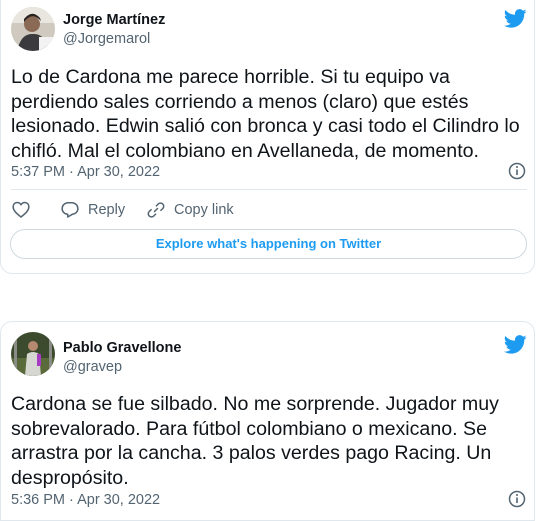 The height and width of the screenshot is (521, 536). I want to click on like-button, so click(25, 209).